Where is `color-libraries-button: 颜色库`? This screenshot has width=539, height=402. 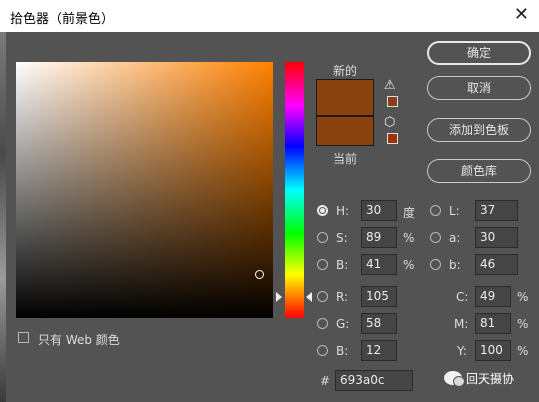 color-libraries-button: 颜色库 is located at coordinates (479, 171).